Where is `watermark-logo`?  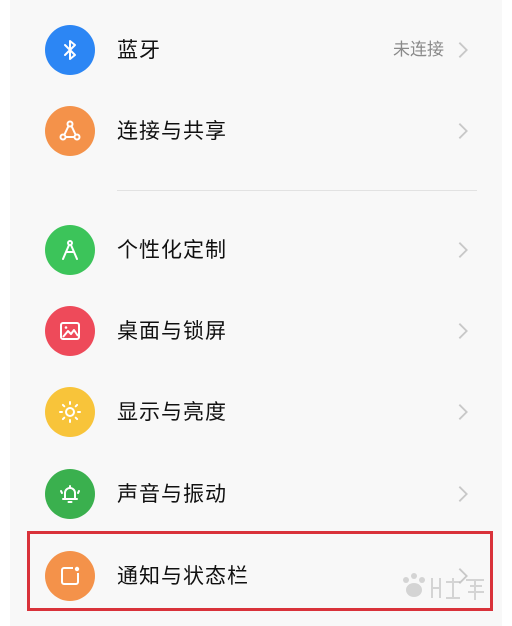
watermark-logo is located at coordinates (443, 586).